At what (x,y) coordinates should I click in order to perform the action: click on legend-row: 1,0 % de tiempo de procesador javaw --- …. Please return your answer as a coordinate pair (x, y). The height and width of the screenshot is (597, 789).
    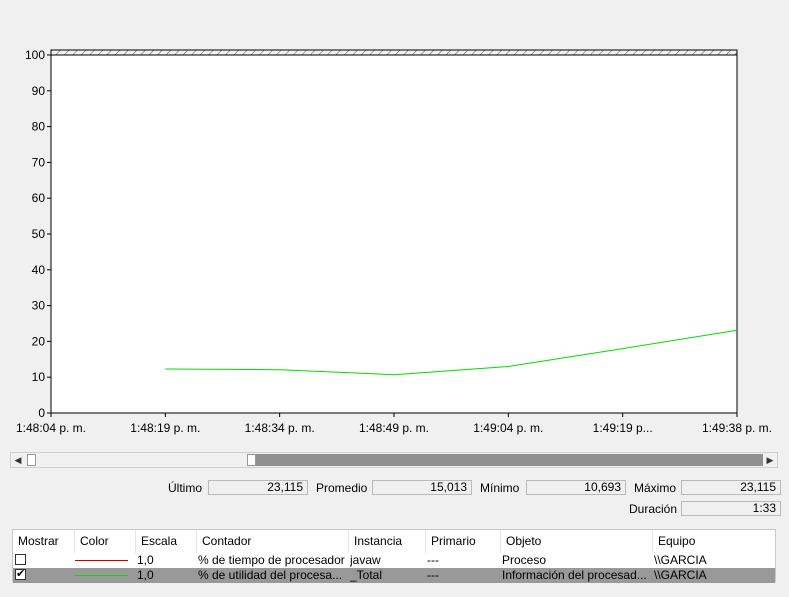
    Looking at the image, I should click on (394, 560).